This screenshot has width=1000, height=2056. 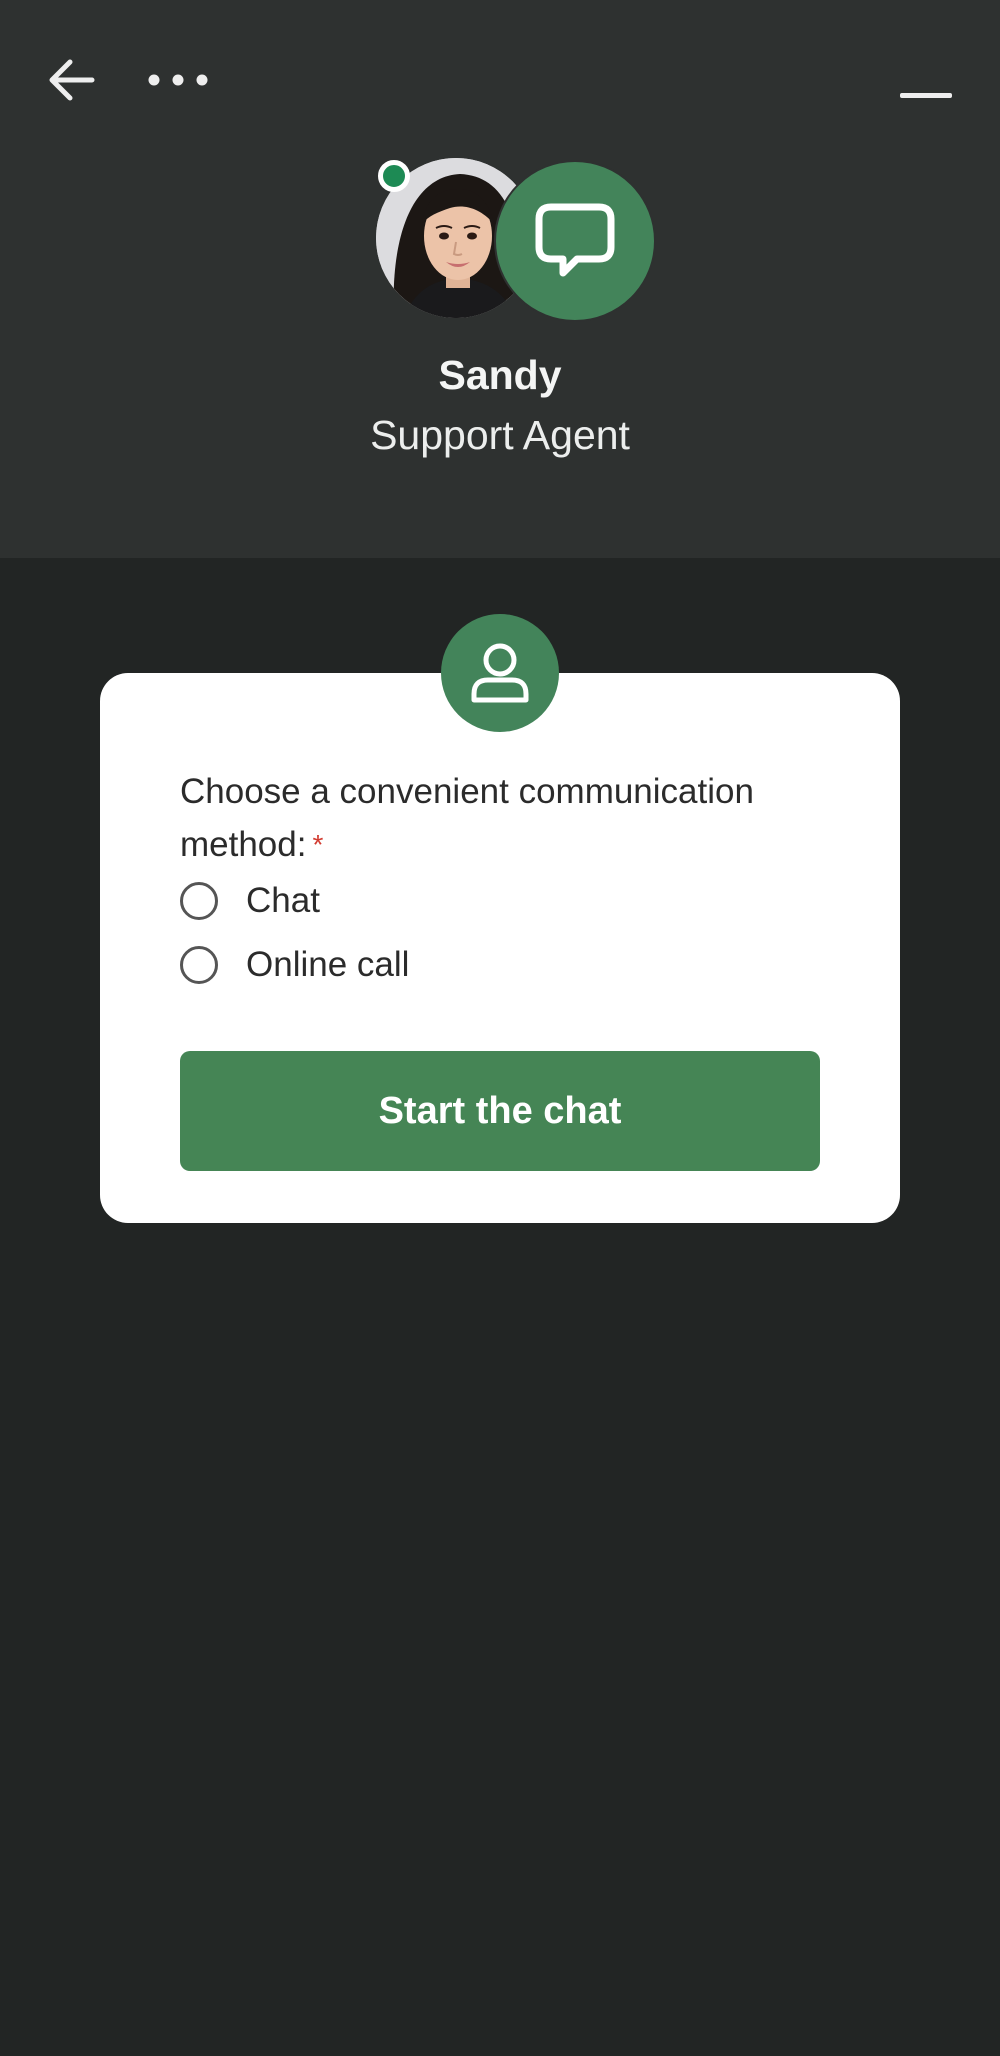 What do you see at coordinates (394, 176) in the screenshot?
I see `online-status-dot` at bounding box center [394, 176].